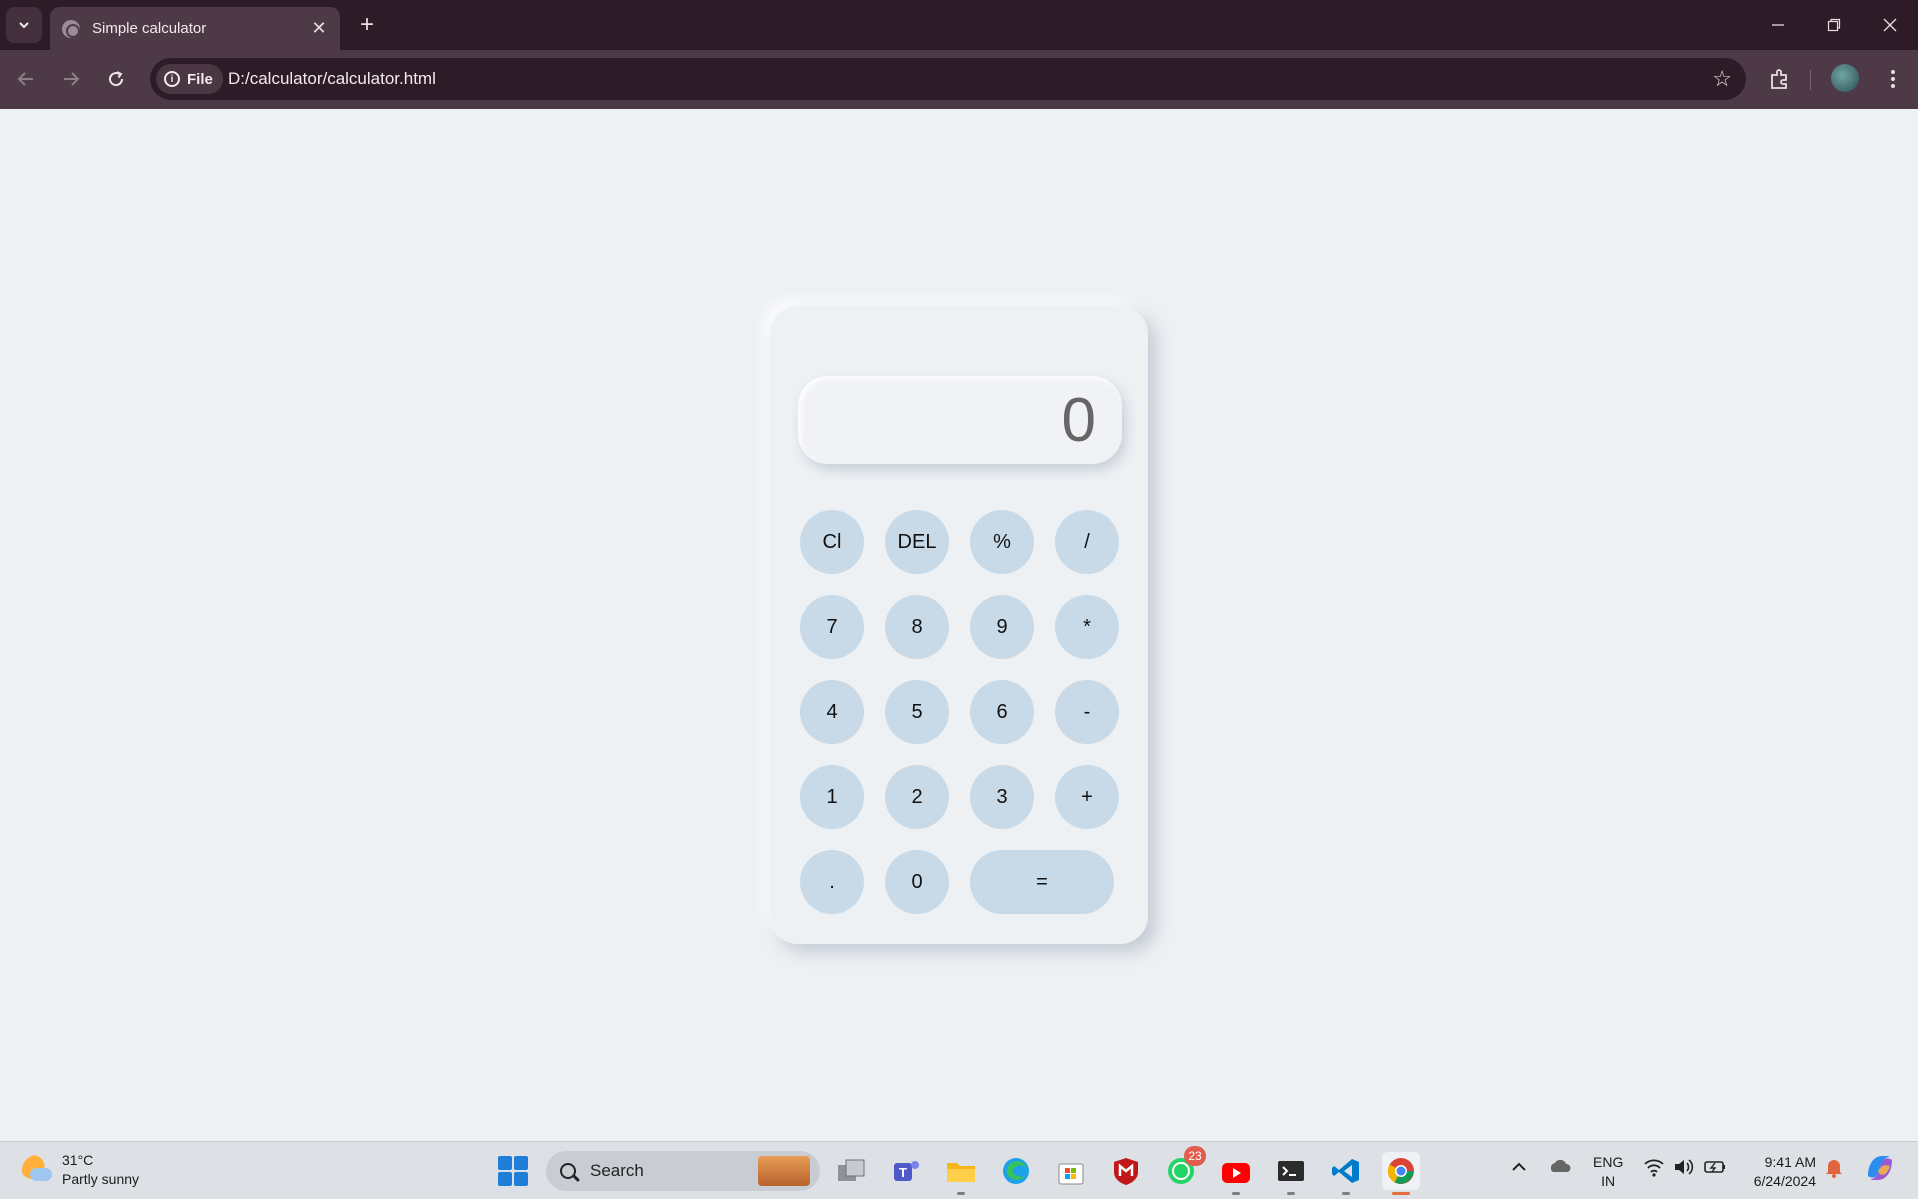 This screenshot has width=1918, height=1199. What do you see at coordinates (1346, 1173) in the screenshot?
I see `vscode-icon` at bounding box center [1346, 1173].